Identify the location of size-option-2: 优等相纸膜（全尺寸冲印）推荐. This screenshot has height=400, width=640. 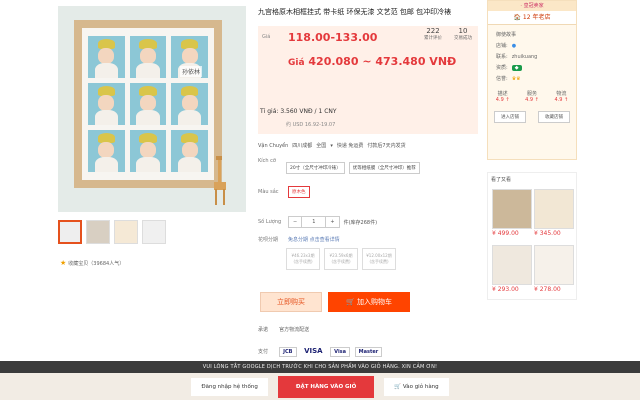
(384, 168).